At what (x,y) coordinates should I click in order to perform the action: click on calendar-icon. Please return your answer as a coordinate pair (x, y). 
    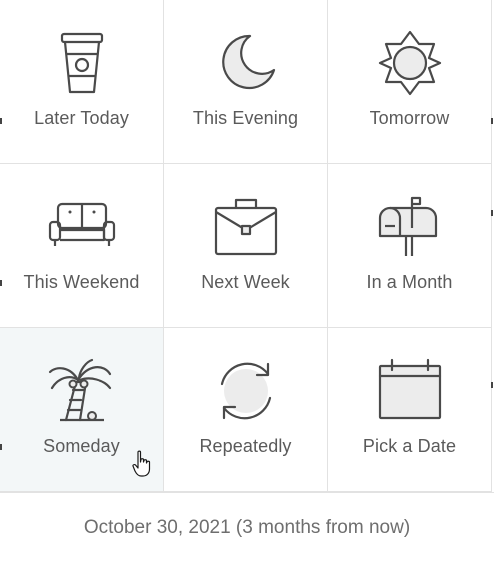
    Looking at the image, I should click on (410, 391).